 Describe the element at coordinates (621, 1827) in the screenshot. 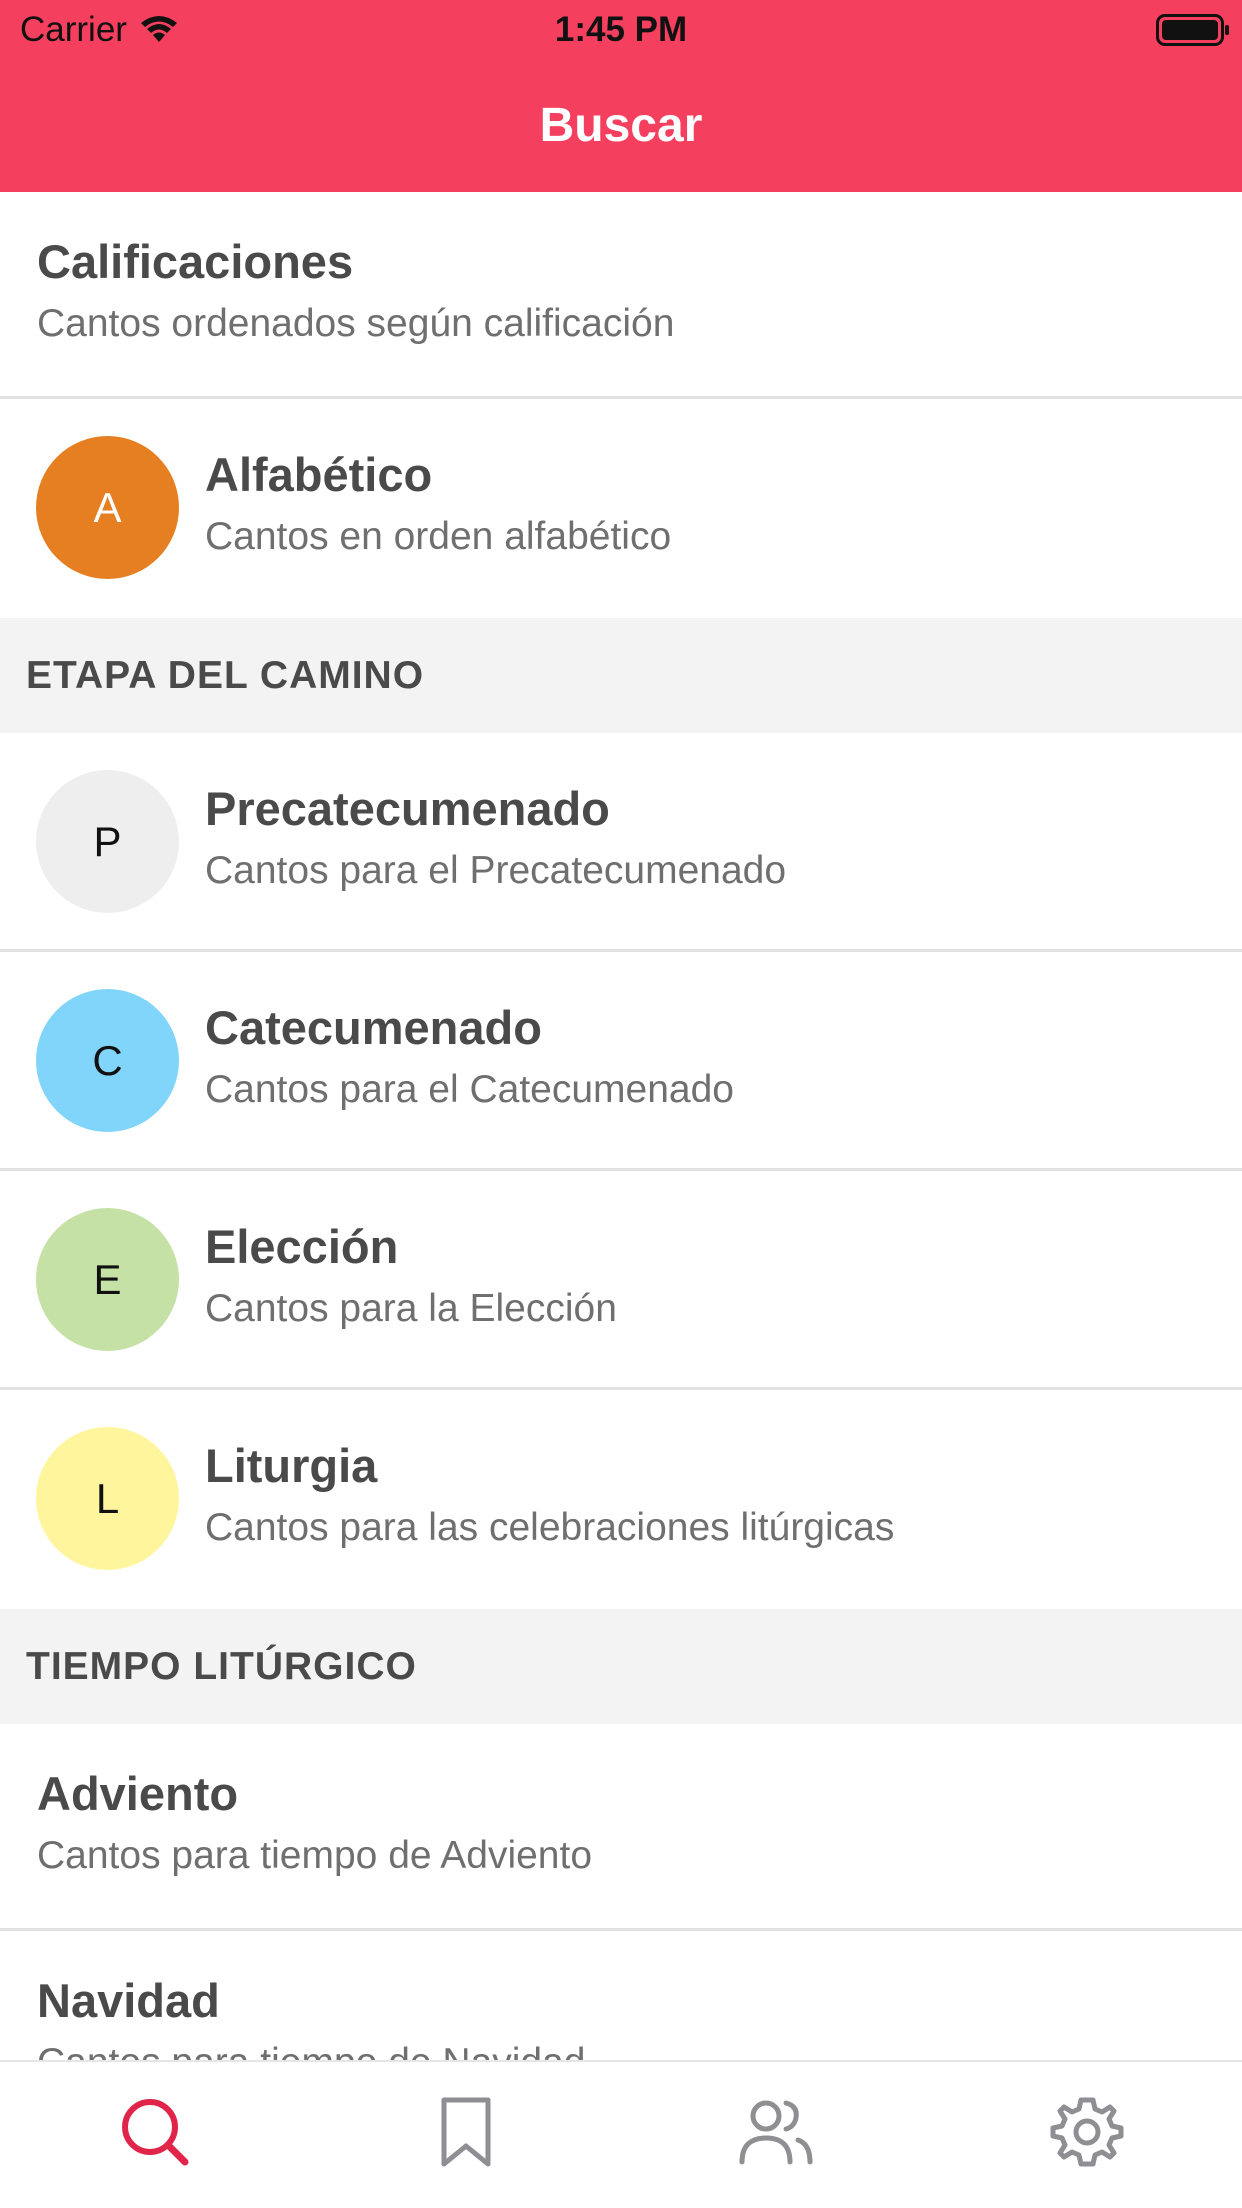

I see `list-item-adviento: Adviento Cantos para tiempo de Adviento` at that location.